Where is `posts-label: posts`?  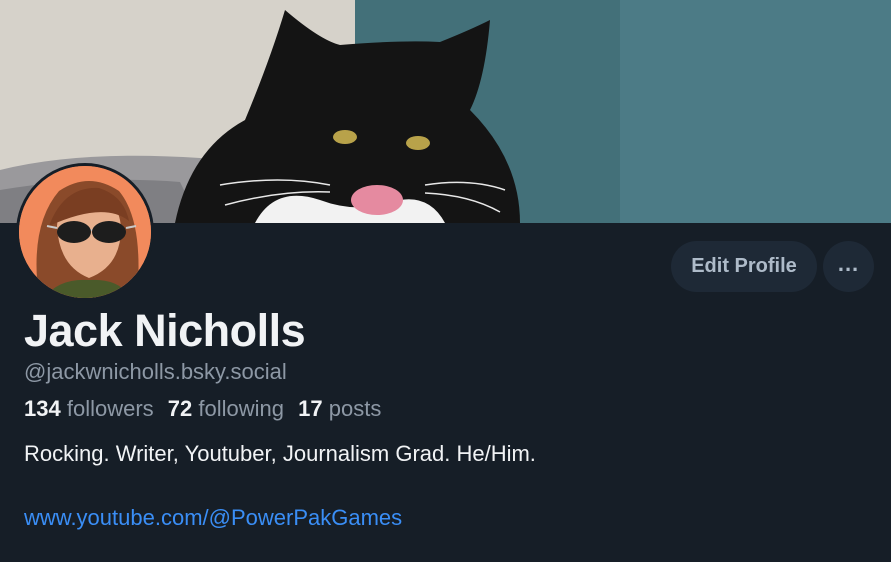 posts-label: posts is located at coordinates (355, 408).